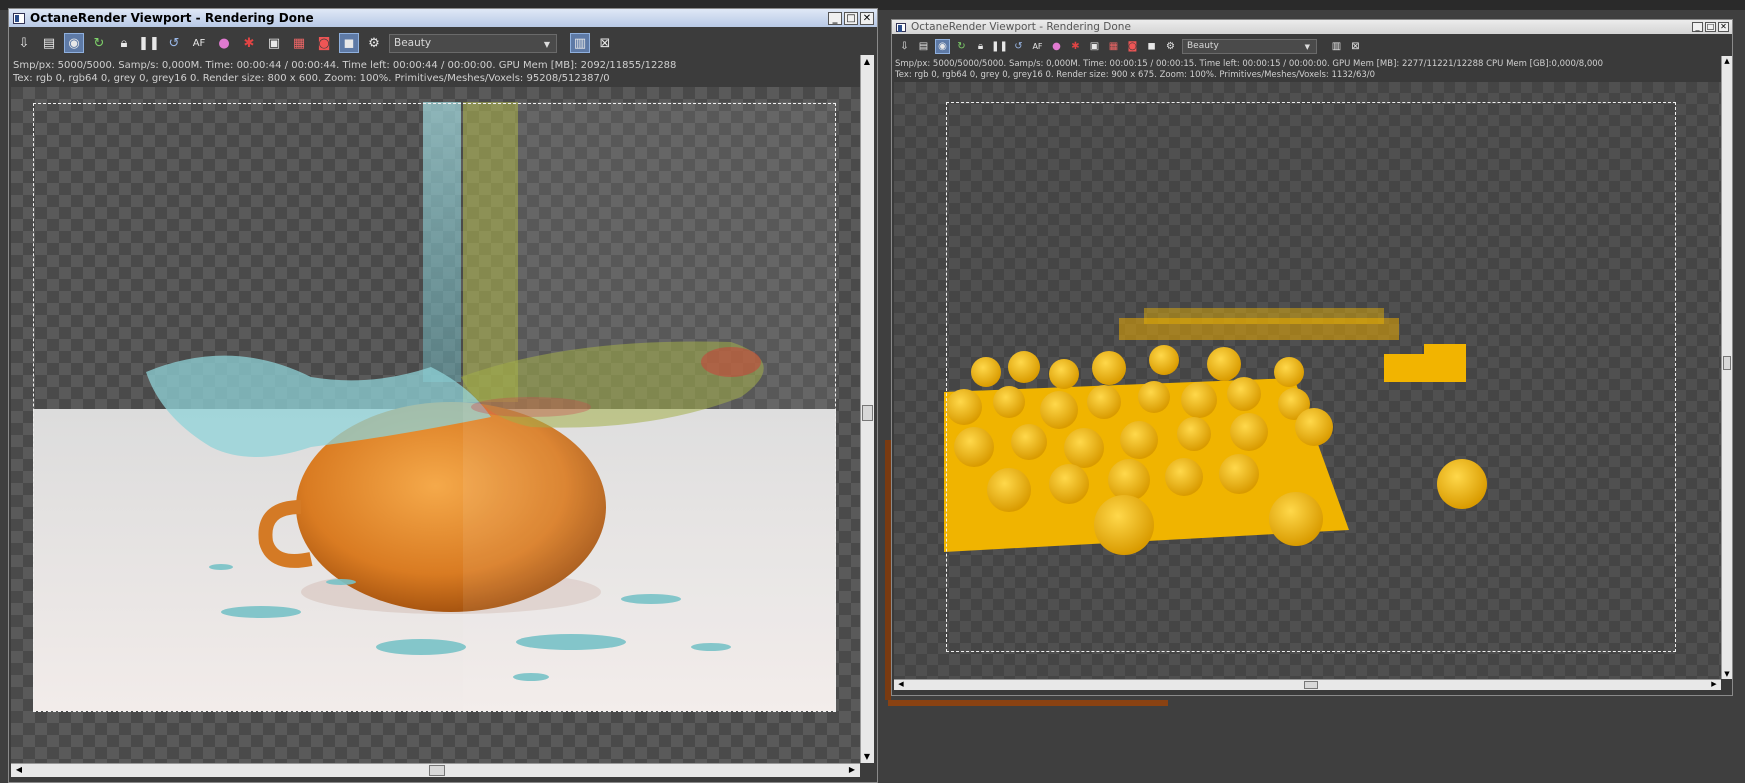 The image size is (1745, 783). What do you see at coordinates (413, 43) in the screenshot?
I see `render-pass-value: Beauty` at bounding box center [413, 43].